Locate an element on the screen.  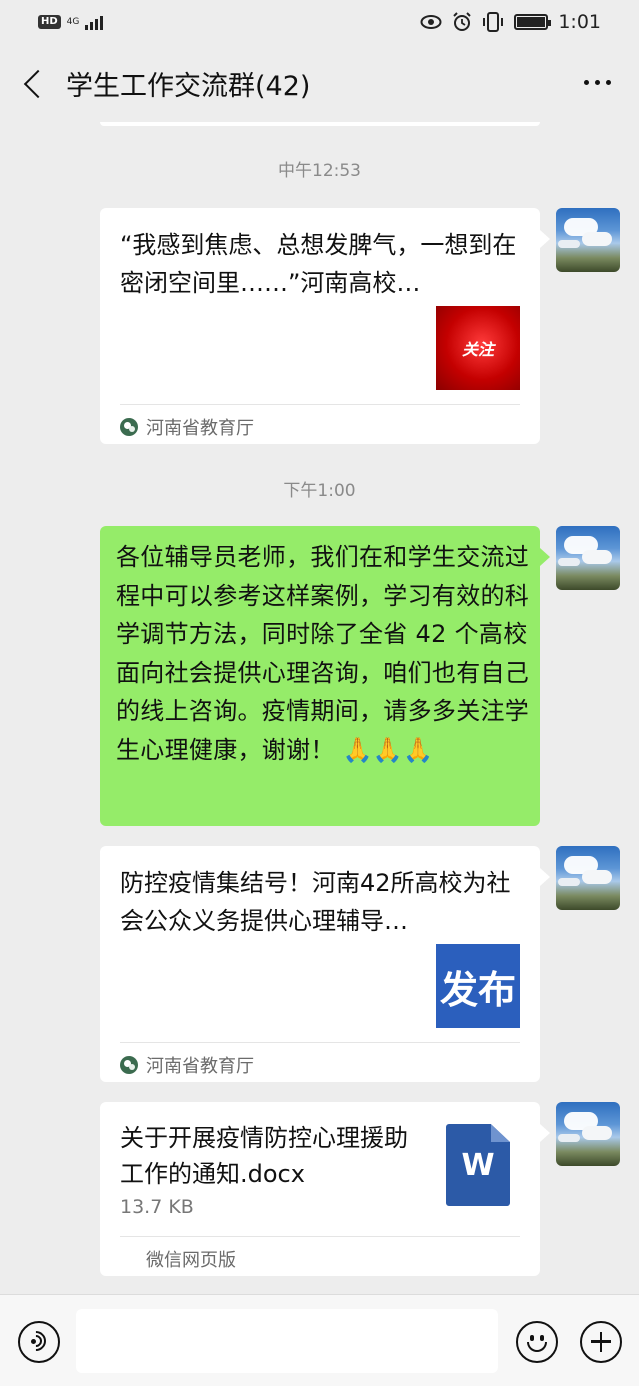
thumbnail-text: 关注 is located at coordinates (477, 349).